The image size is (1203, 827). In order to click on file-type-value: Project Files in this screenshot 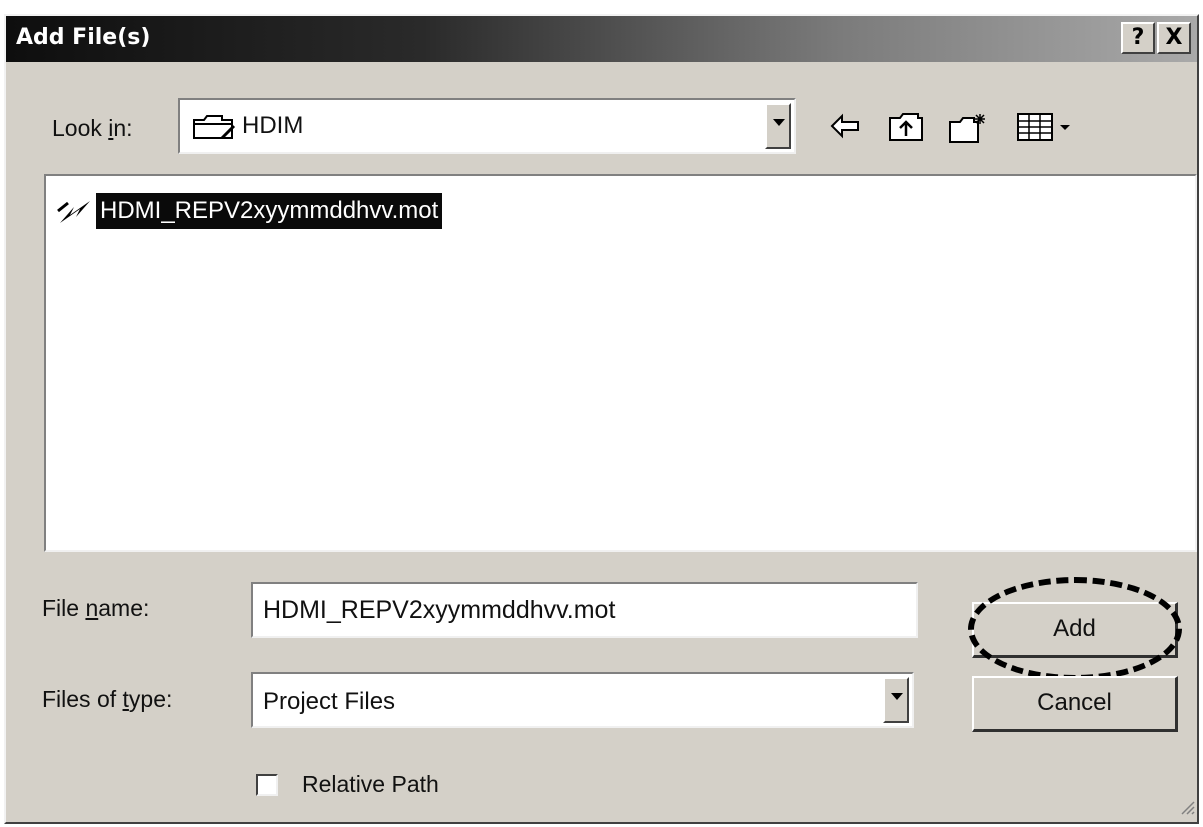, I will do `click(329, 701)`.